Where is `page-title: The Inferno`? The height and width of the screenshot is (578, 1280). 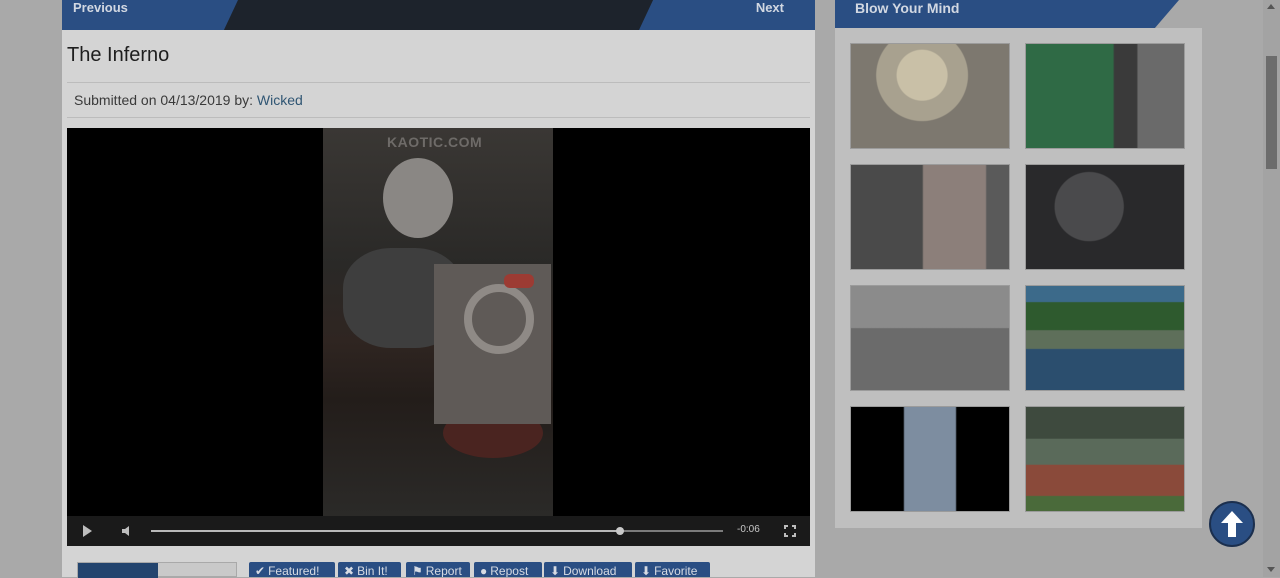
page-title: The Inferno is located at coordinates (118, 55).